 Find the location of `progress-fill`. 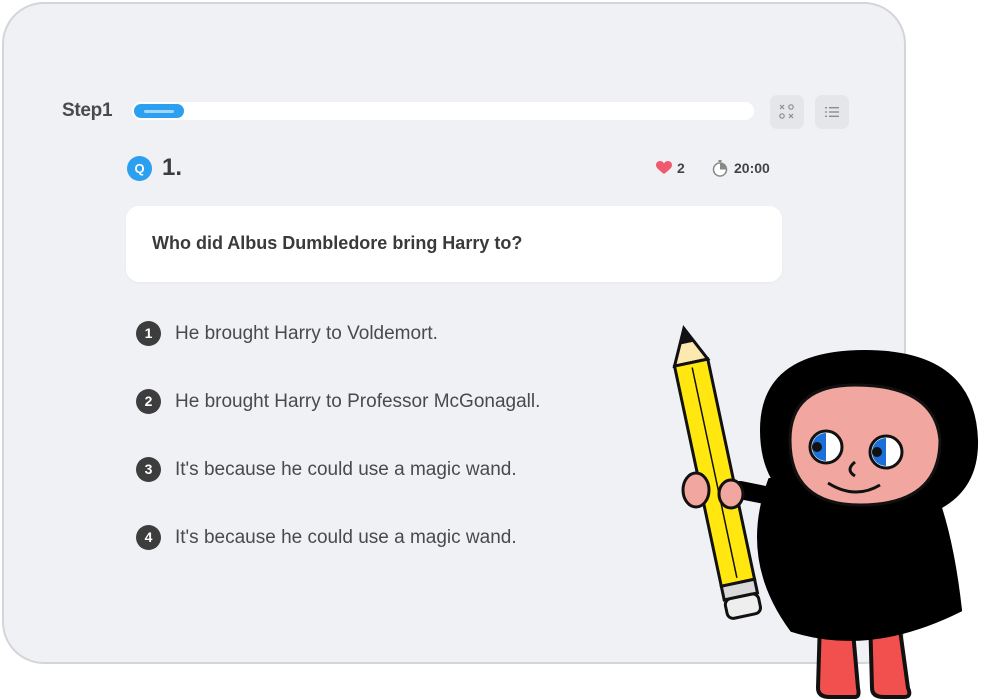

progress-fill is located at coordinates (159, 111).